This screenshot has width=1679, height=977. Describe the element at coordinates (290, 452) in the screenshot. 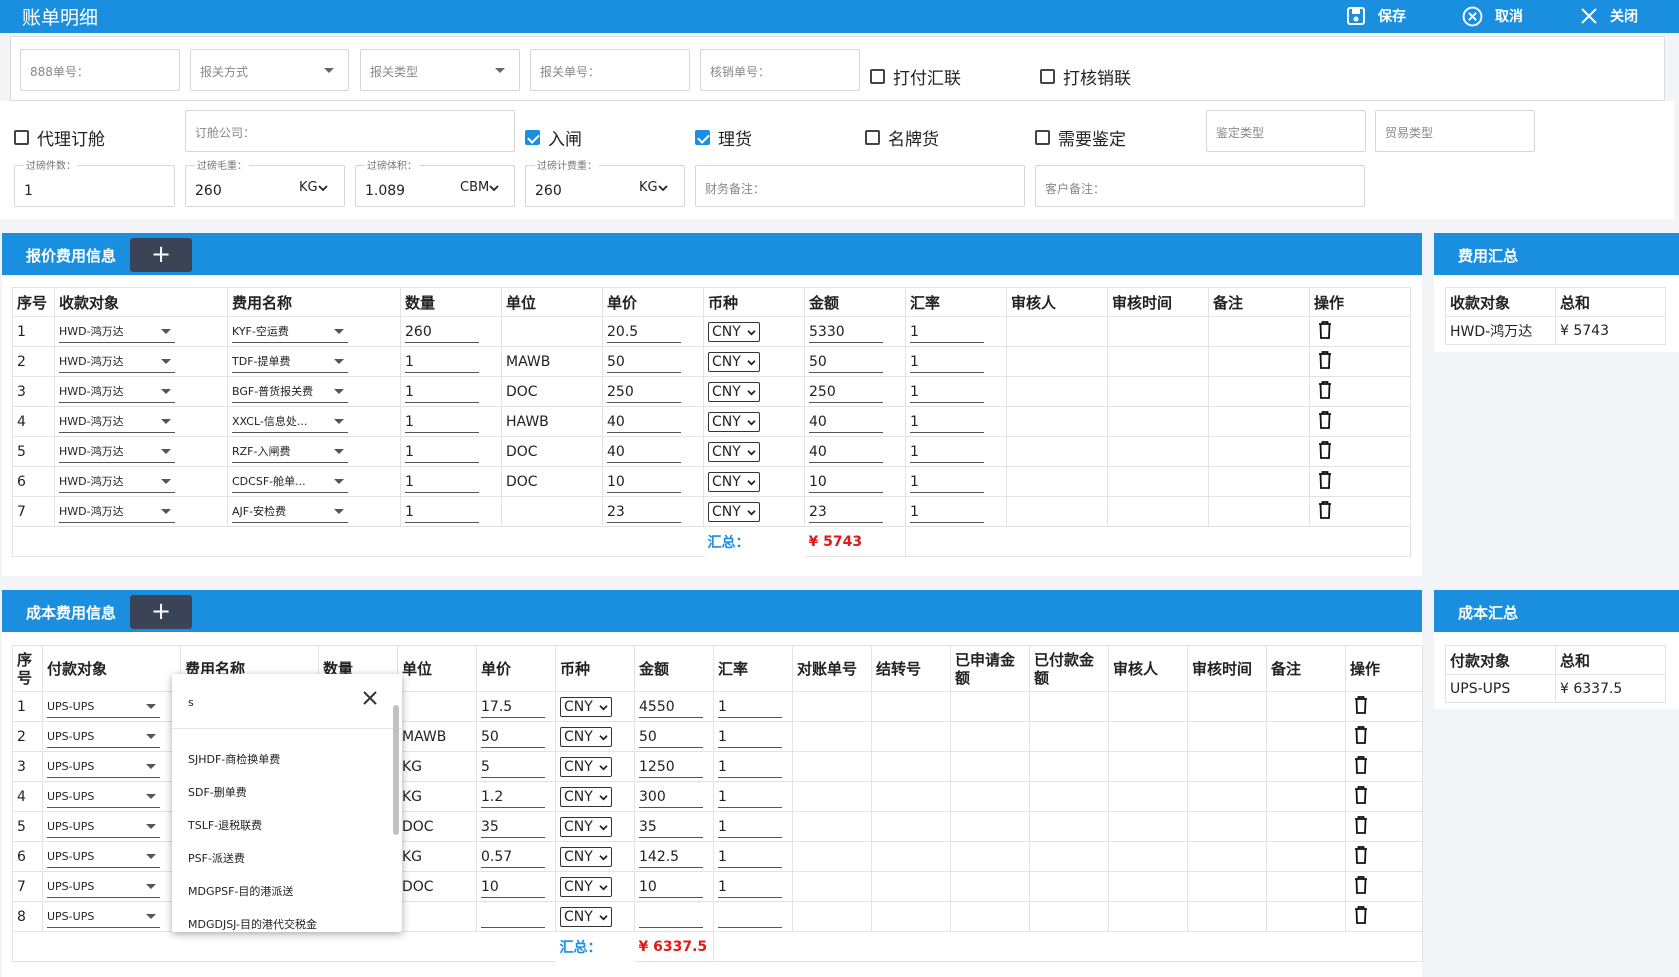

I see `fee-name-select: RZF-入闸费` at that location.